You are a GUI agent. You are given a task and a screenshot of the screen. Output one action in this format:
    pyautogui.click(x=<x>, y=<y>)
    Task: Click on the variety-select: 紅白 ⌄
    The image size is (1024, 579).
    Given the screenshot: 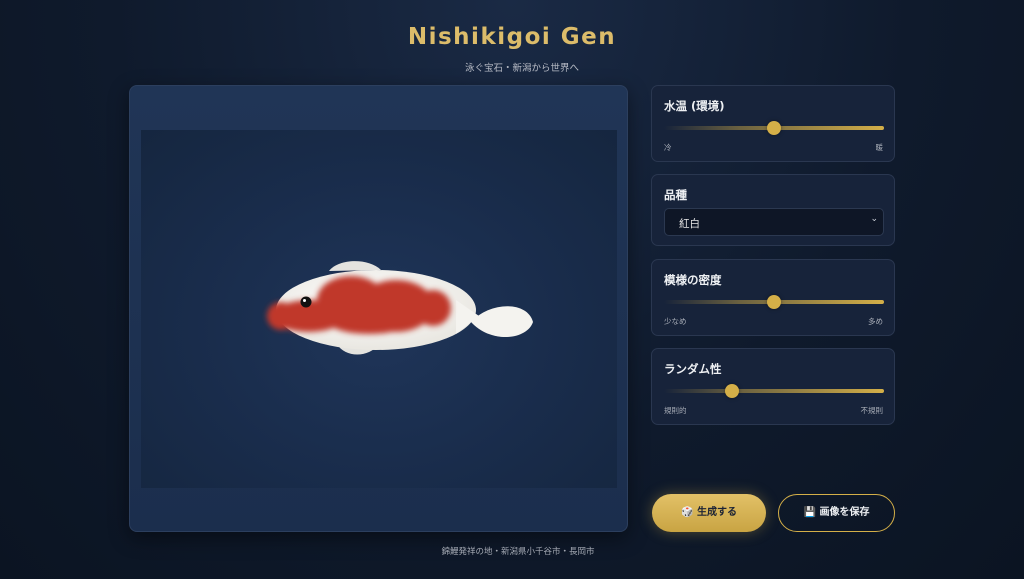 What is the action you would take?
    pyautogui.click(x=774, y=222)
    